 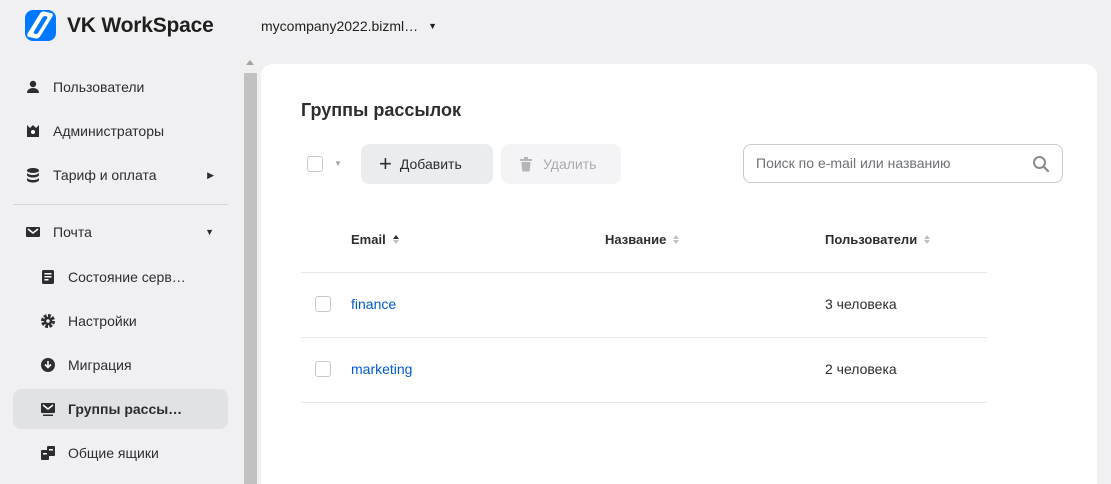 What do you see at coordinates (861, 304) in the screenshot?
I see `group-users-count: 3 человека` at bounding box center [861, 304].